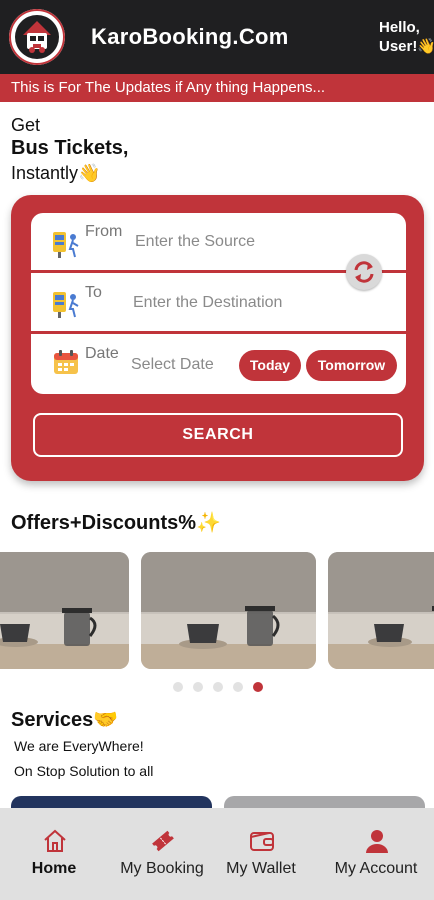  I want to click on bottom-navigation: Home My Booking My Wallet My Account, so click(217, 854).